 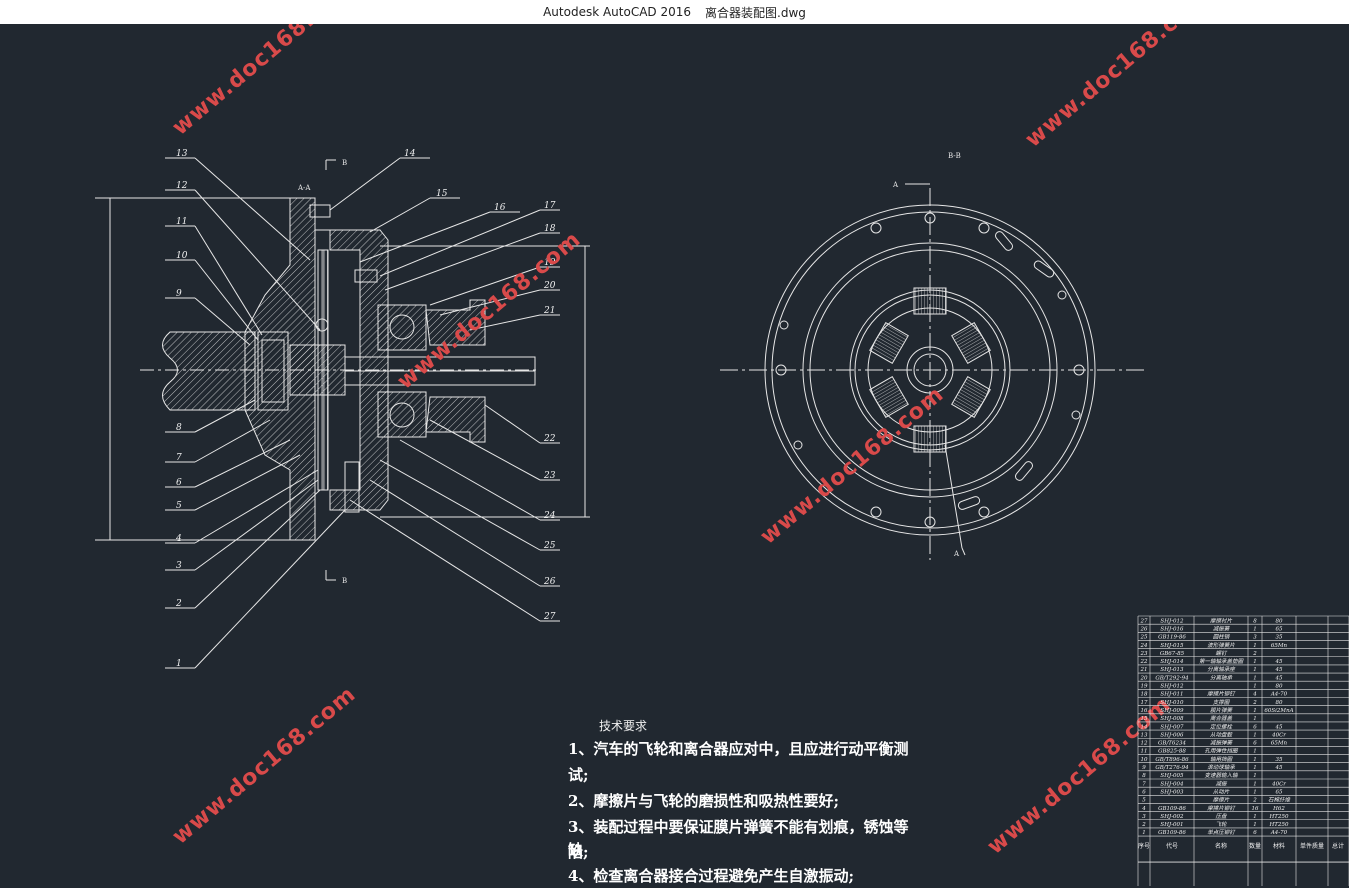 I want to click on parts-cell: SHJ-005, so click(x=1172, y=776).